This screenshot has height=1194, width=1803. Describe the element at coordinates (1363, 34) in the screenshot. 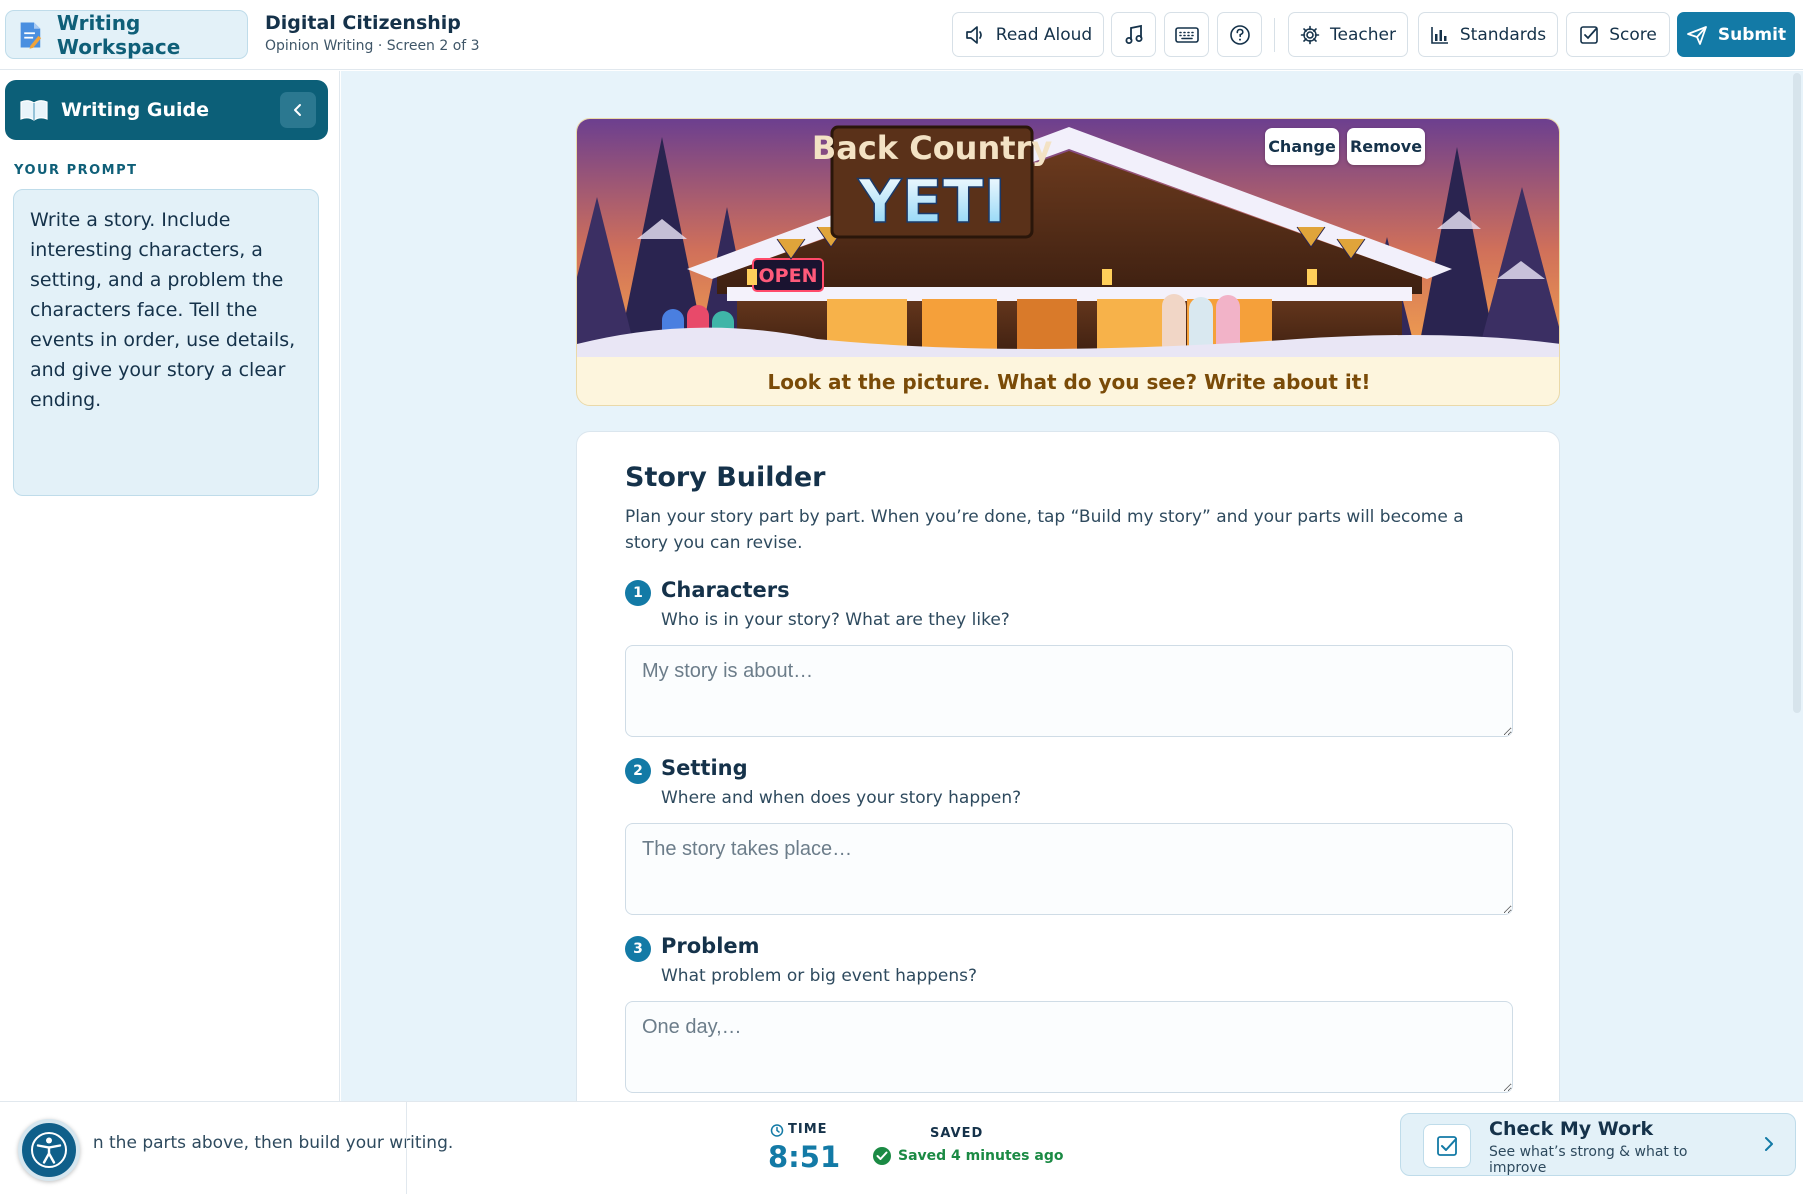

I see `teacher-label: Teacher` at that location.